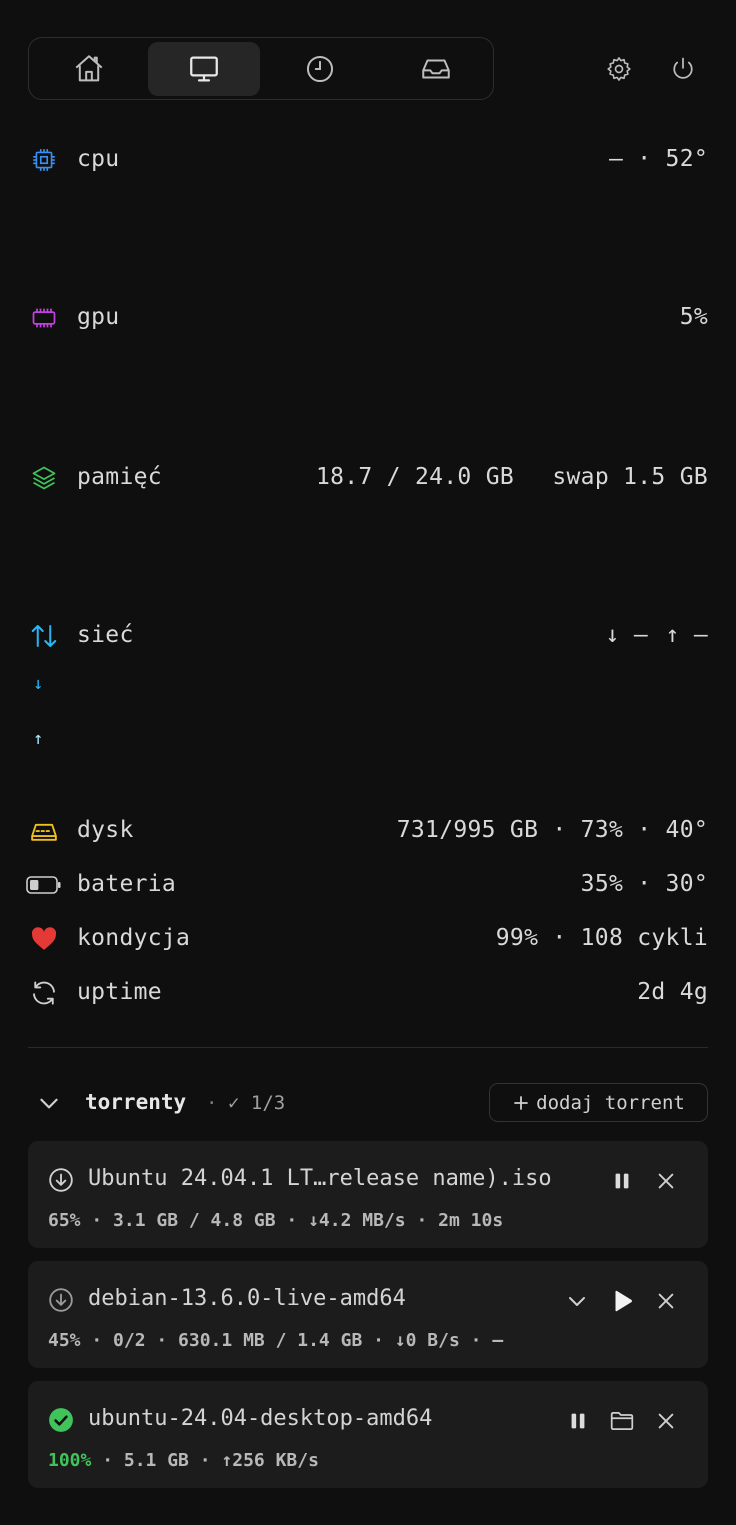  Describe the element at coordinates (44, 478) in the screenshot. I see `layers-icon` at that location.